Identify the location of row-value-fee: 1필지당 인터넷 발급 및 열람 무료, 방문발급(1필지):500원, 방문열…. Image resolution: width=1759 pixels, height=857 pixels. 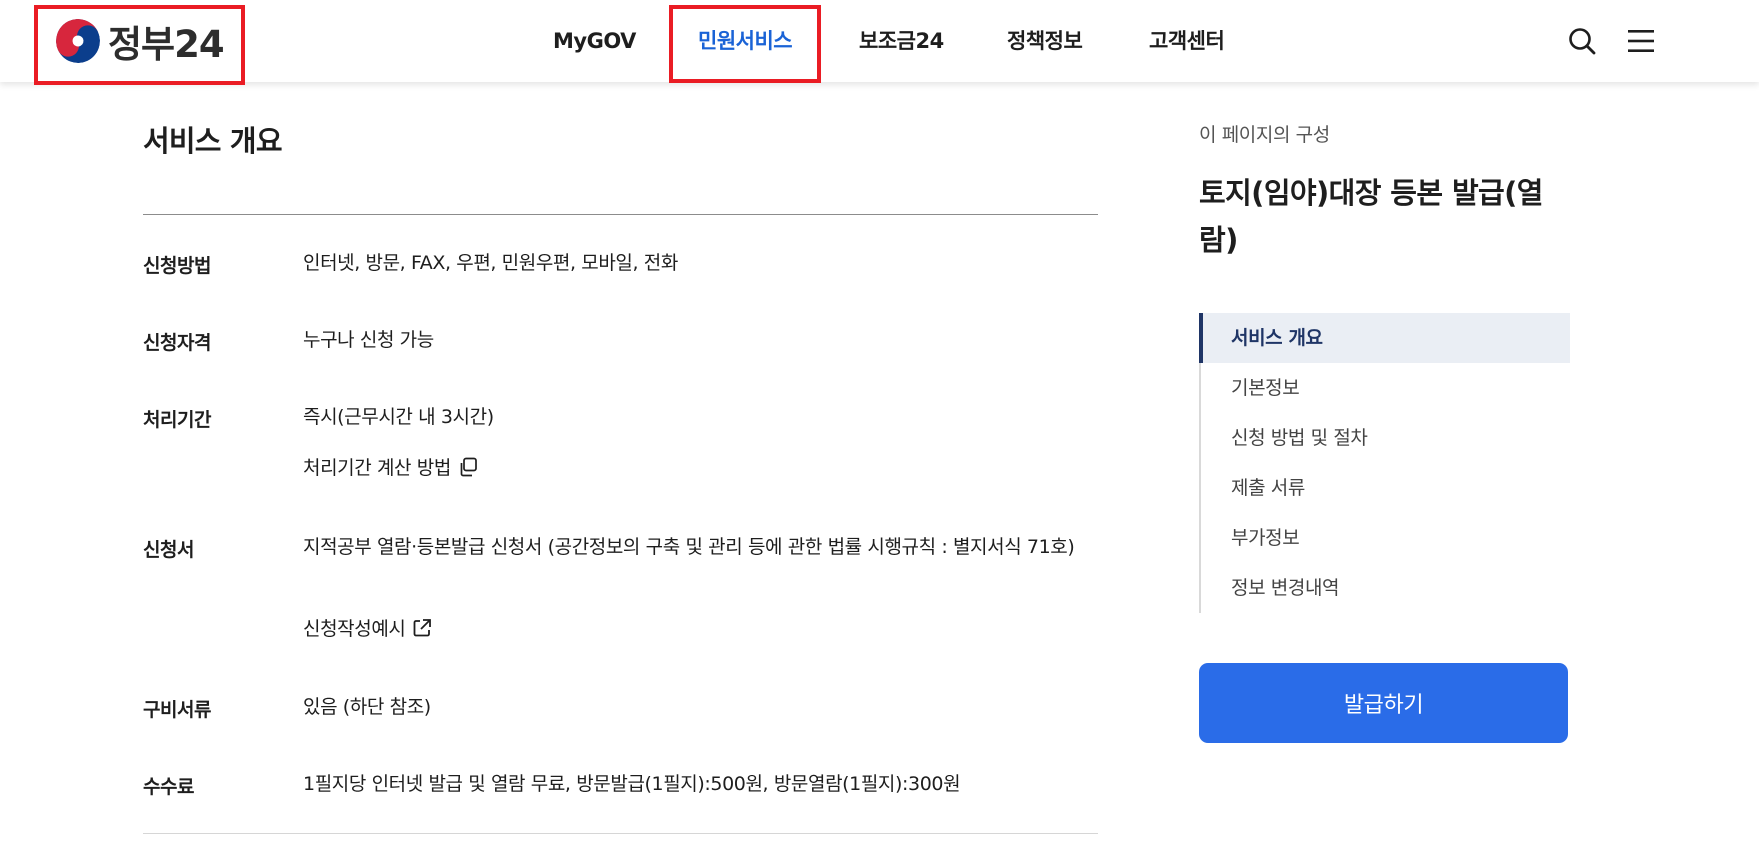
(632, 784).